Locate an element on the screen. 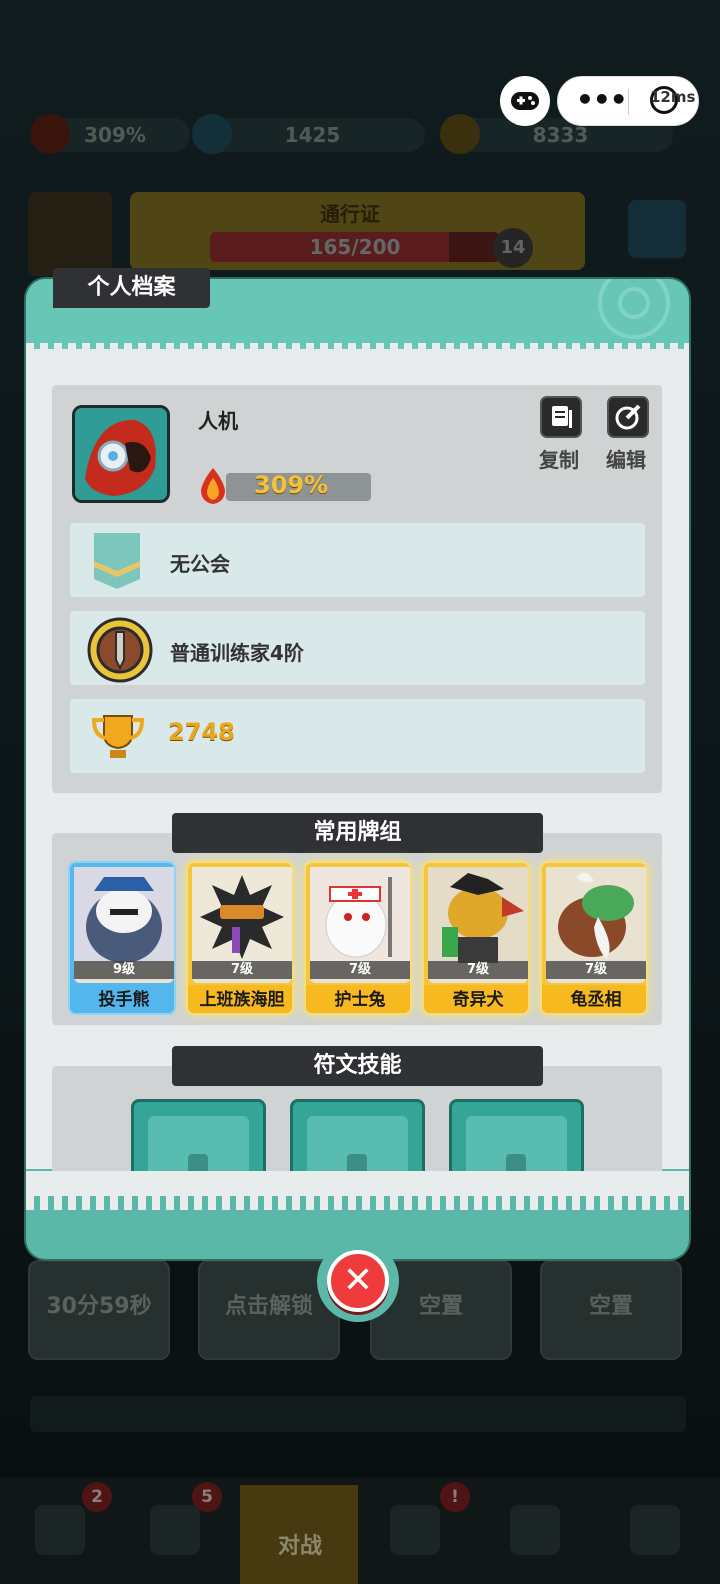 The width and height of the screenshot is (720, 1584). gamepad-icon is located at coordinates (525, 101).